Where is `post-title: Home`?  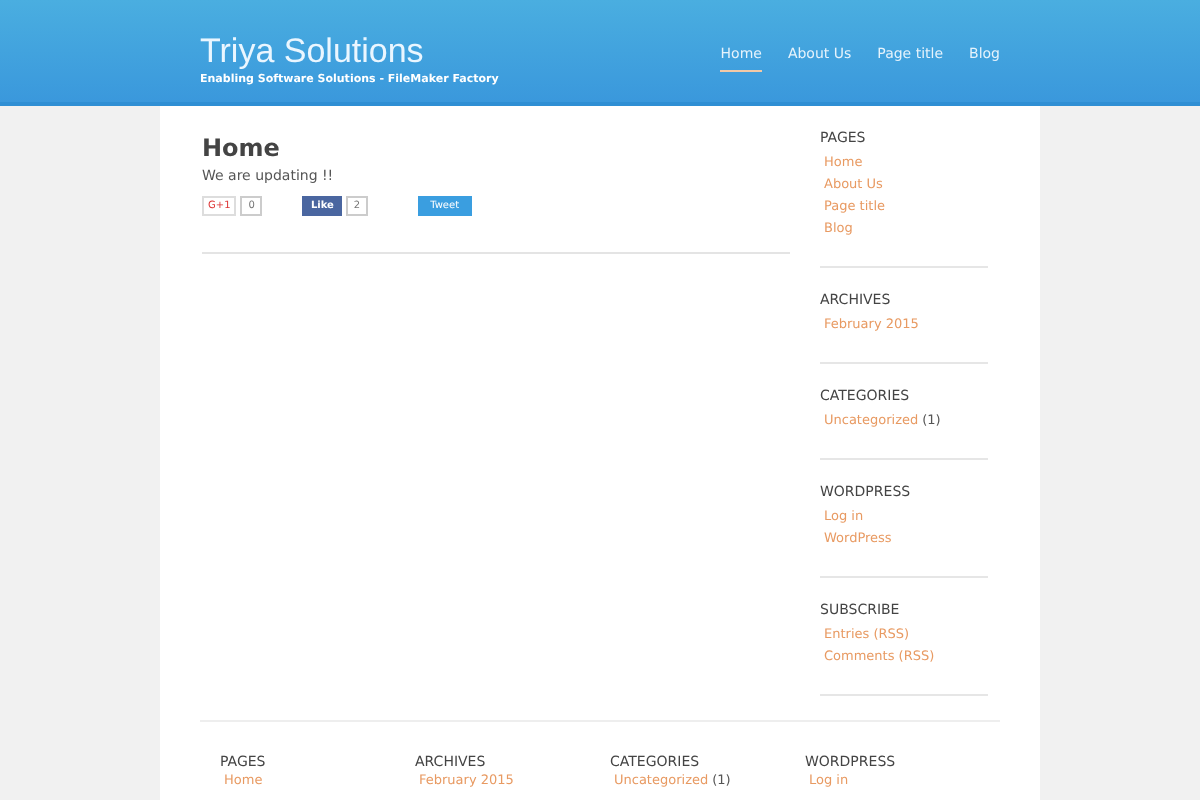 post-title: Home is located at coordinates (242, 148).